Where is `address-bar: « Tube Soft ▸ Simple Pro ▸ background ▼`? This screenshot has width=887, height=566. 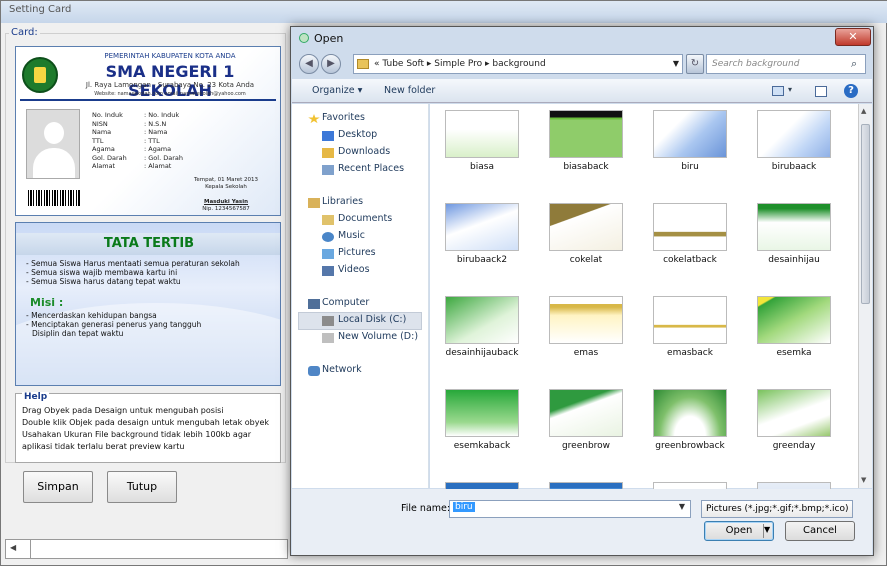
address-bar: « Tube Soft ▸ Simple Pro ▸ background ▼ is located at coordinates (518, 64).